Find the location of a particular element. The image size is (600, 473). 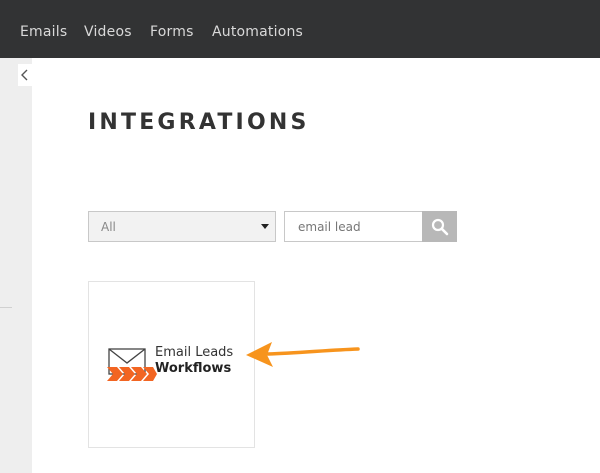

sidebar-divider is located at coordinates (6, 307).